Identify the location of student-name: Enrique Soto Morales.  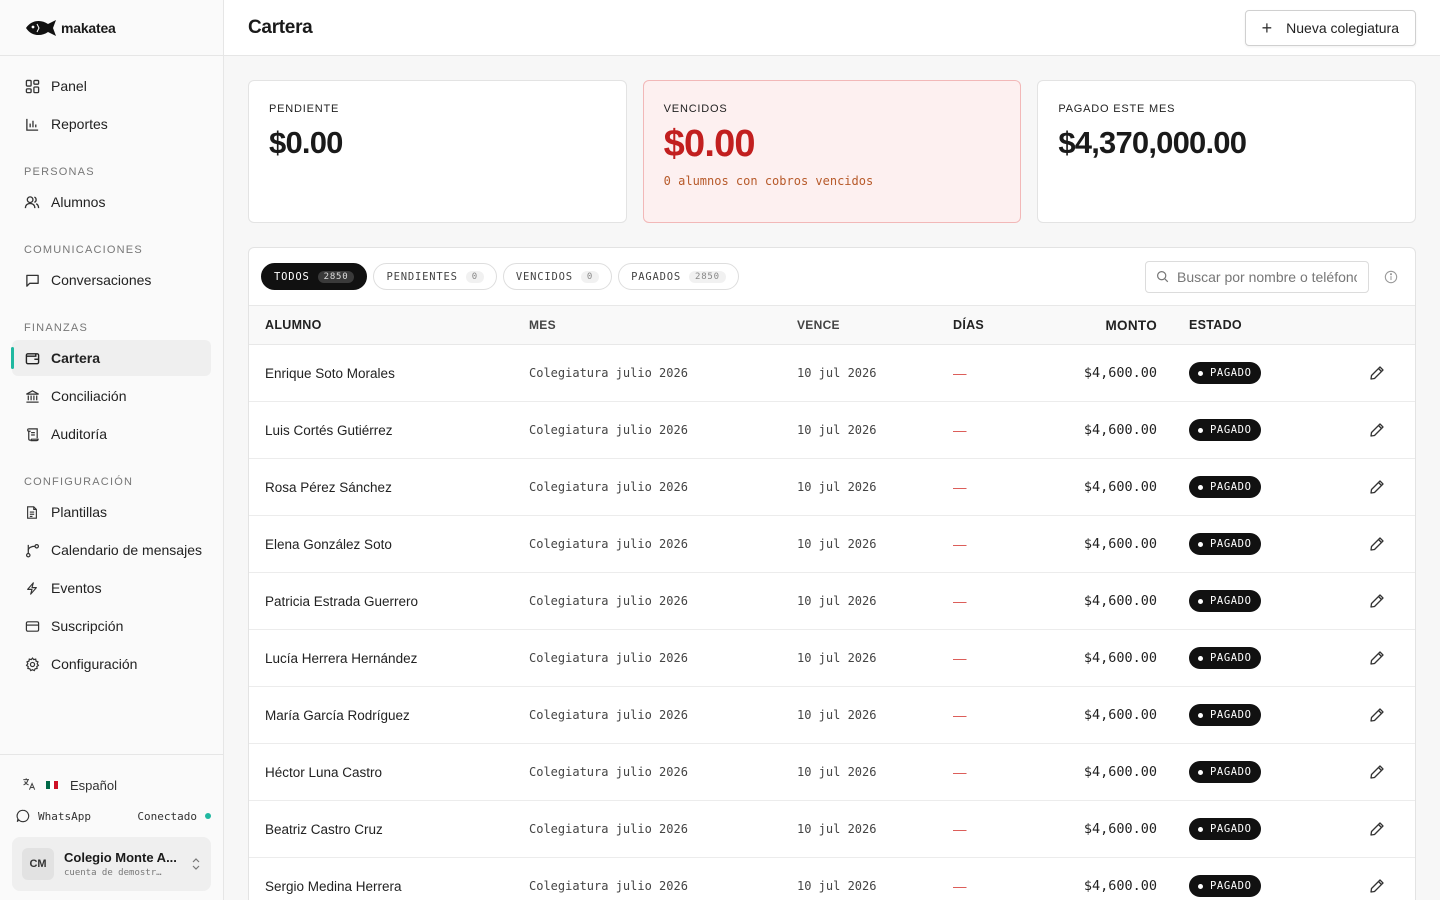
(389, 373).